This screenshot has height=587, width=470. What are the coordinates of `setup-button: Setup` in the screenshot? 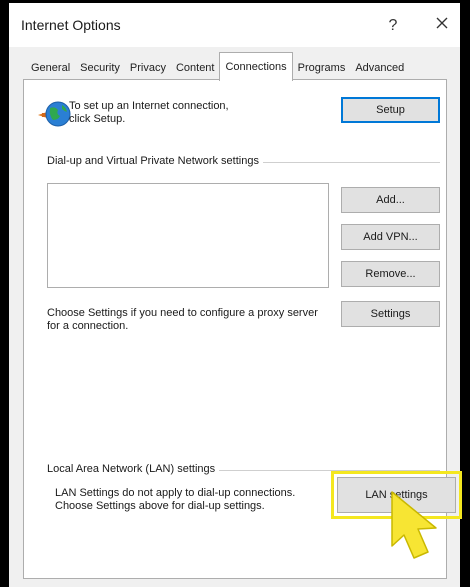 It's located at (390, 110).